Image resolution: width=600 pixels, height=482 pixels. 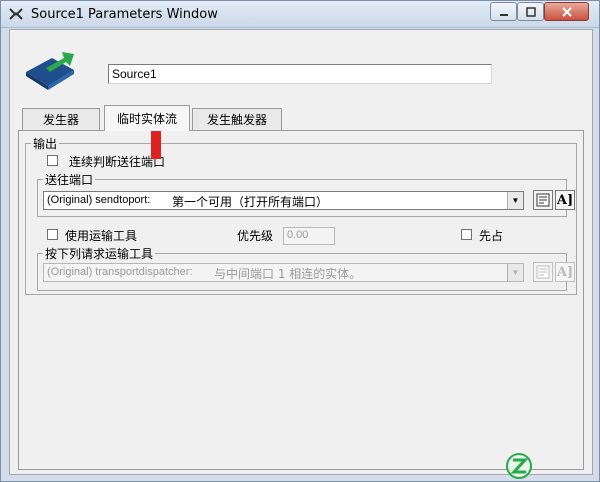 I want to click on request-transport-prefix: (Original) transportdispatcher:, so click(x=120, y=272).